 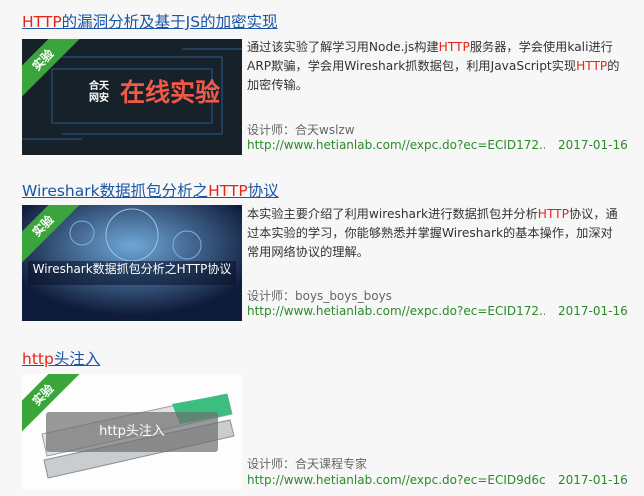 I want to click on thumb-caption: Wireshark数据抓包分析之HTTP协议, so click(x=132, y=269).